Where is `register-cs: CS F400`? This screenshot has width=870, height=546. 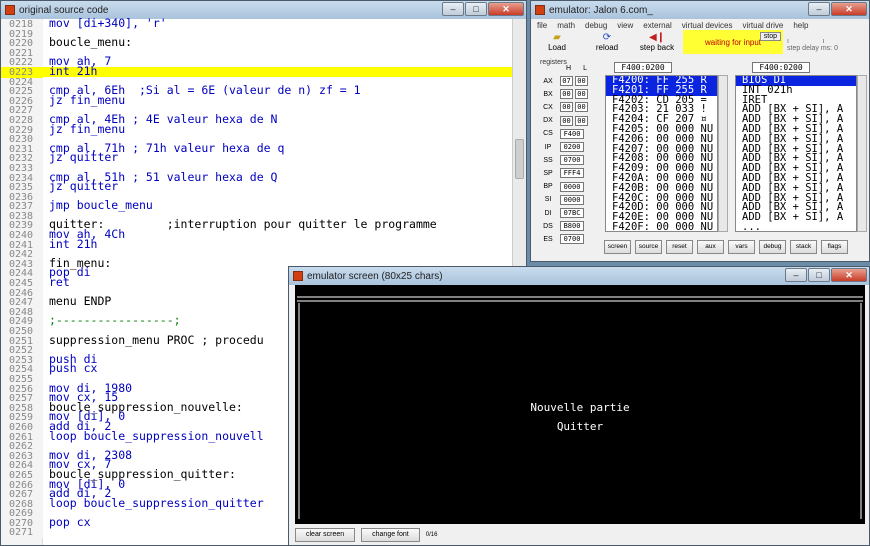
register-cs: CS F400 is located at coordinates (561, 133).